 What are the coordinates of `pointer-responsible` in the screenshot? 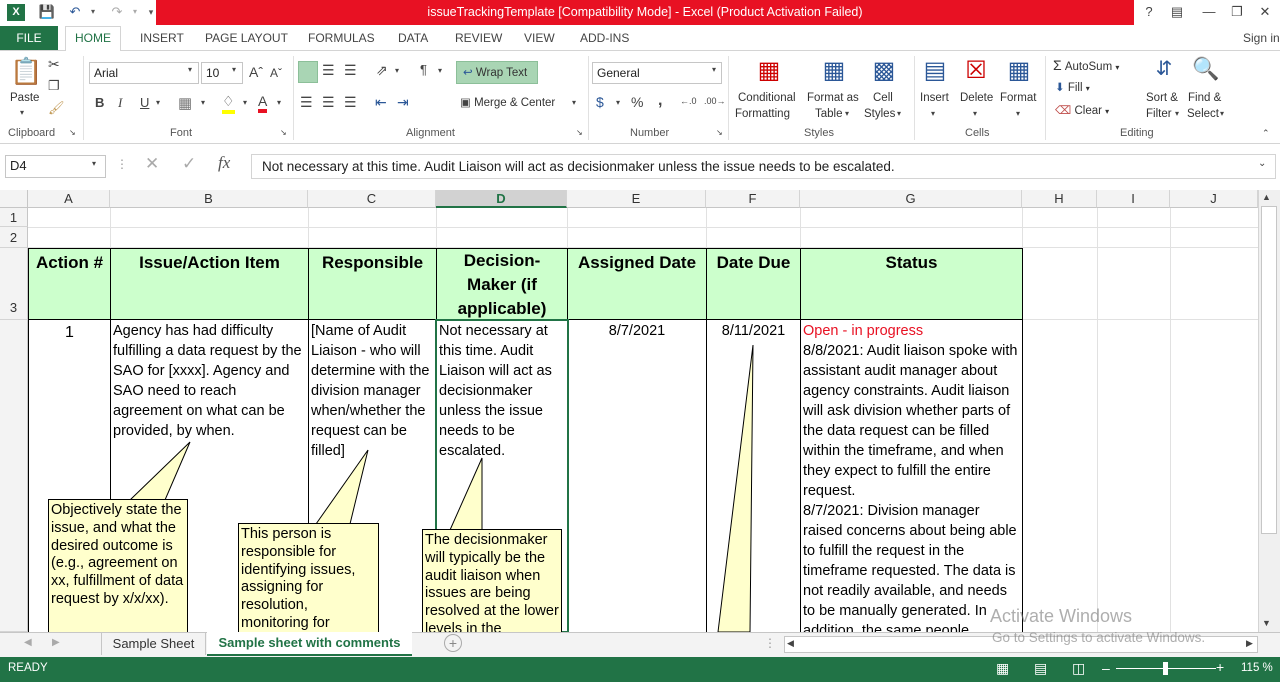 It's located at (342, 487).